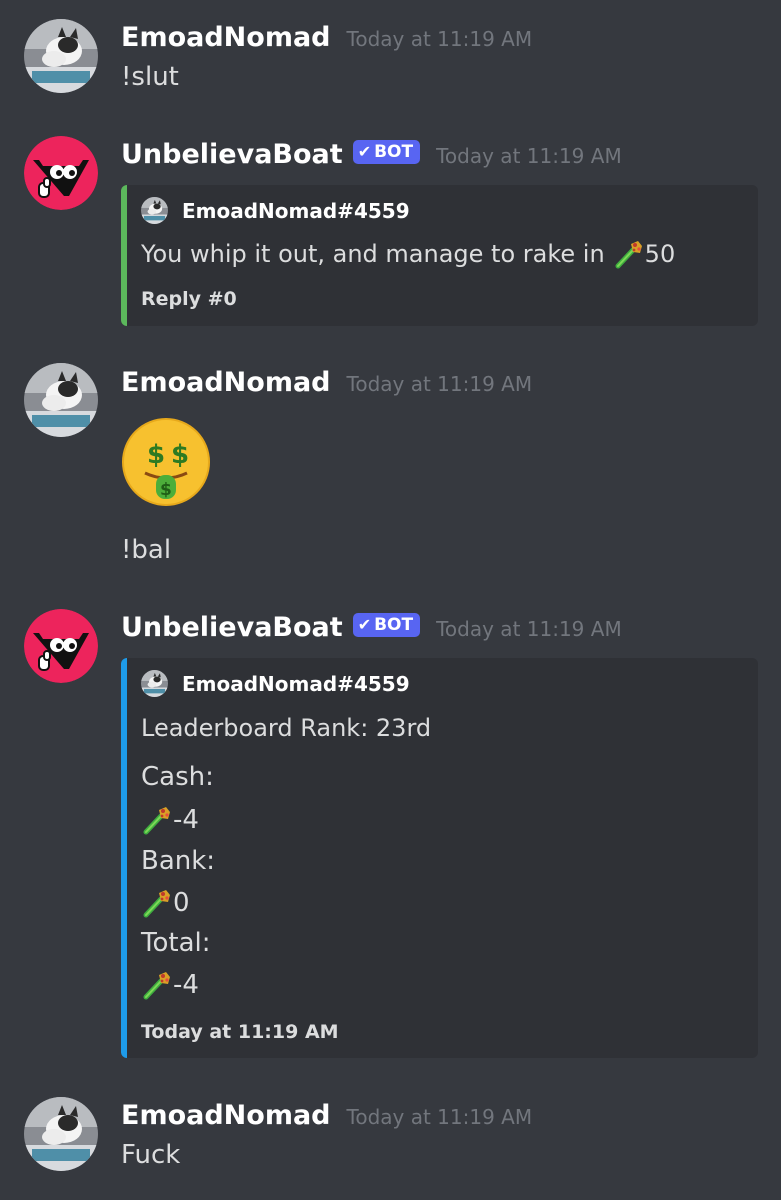  I want to click on leaderboard-rank: Leaderboard Rank: 23rd, so click(286, 728).